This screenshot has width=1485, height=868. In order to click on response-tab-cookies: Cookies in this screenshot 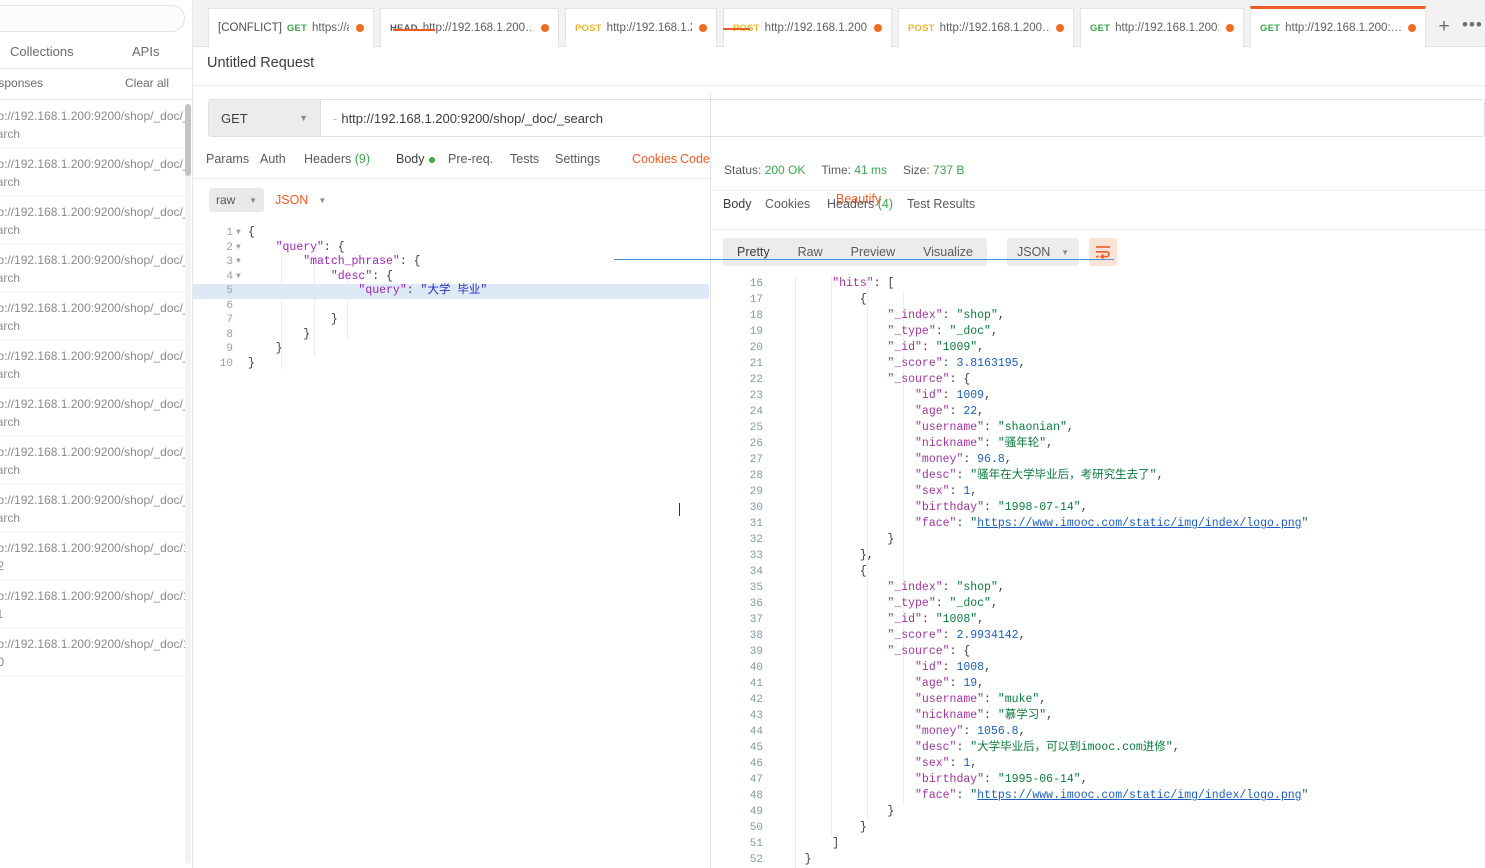, I will do `click(787, 204)`.